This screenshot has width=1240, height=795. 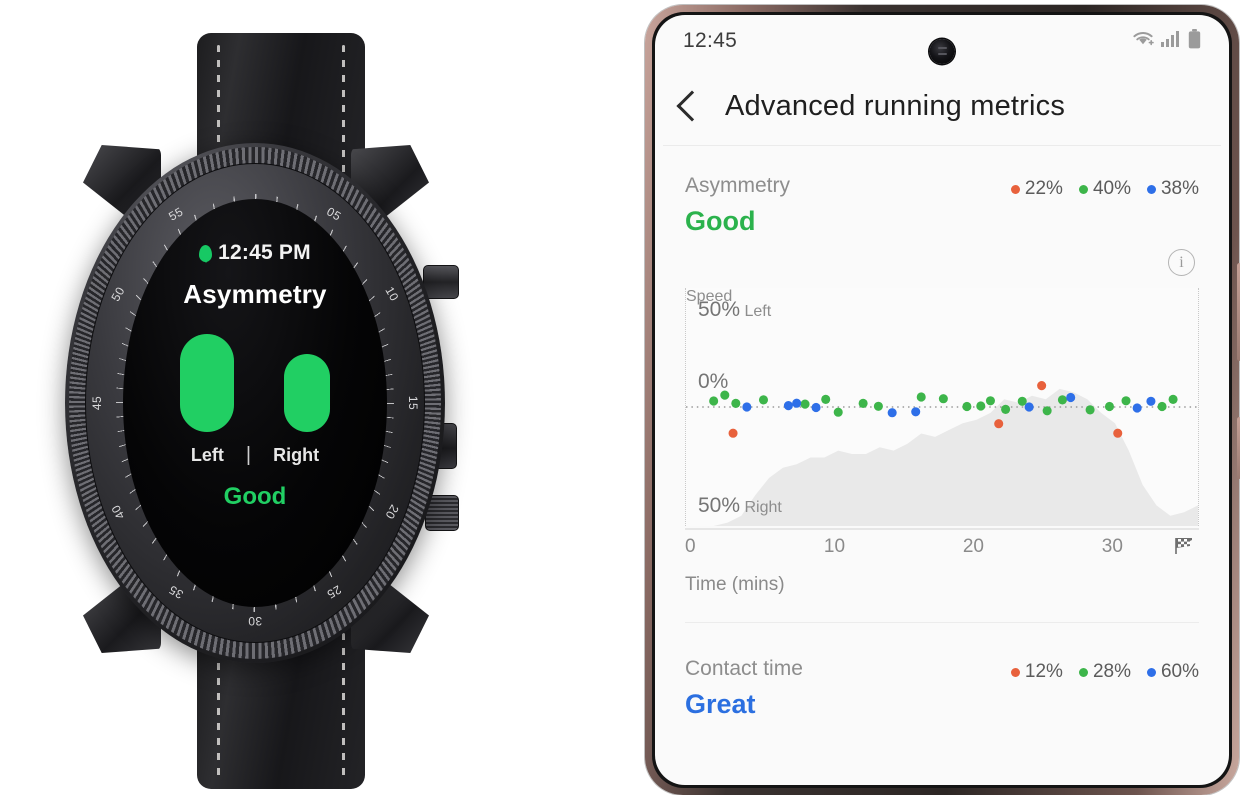 I want to click on watch-screen: 12:45 PM Asymmetry Left | Right Good, so click(x=255, y=403).